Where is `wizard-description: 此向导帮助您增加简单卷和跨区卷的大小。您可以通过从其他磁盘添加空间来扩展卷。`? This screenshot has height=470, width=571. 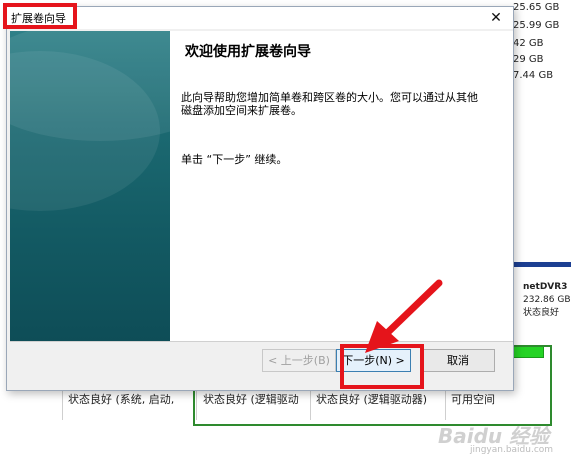 wizard-description: 此向导帮助您增加简单卷和跨区卷的大小。您可以通过从其他磁盘添加空间来扩展卷。 is located at coordinates (329, 104).